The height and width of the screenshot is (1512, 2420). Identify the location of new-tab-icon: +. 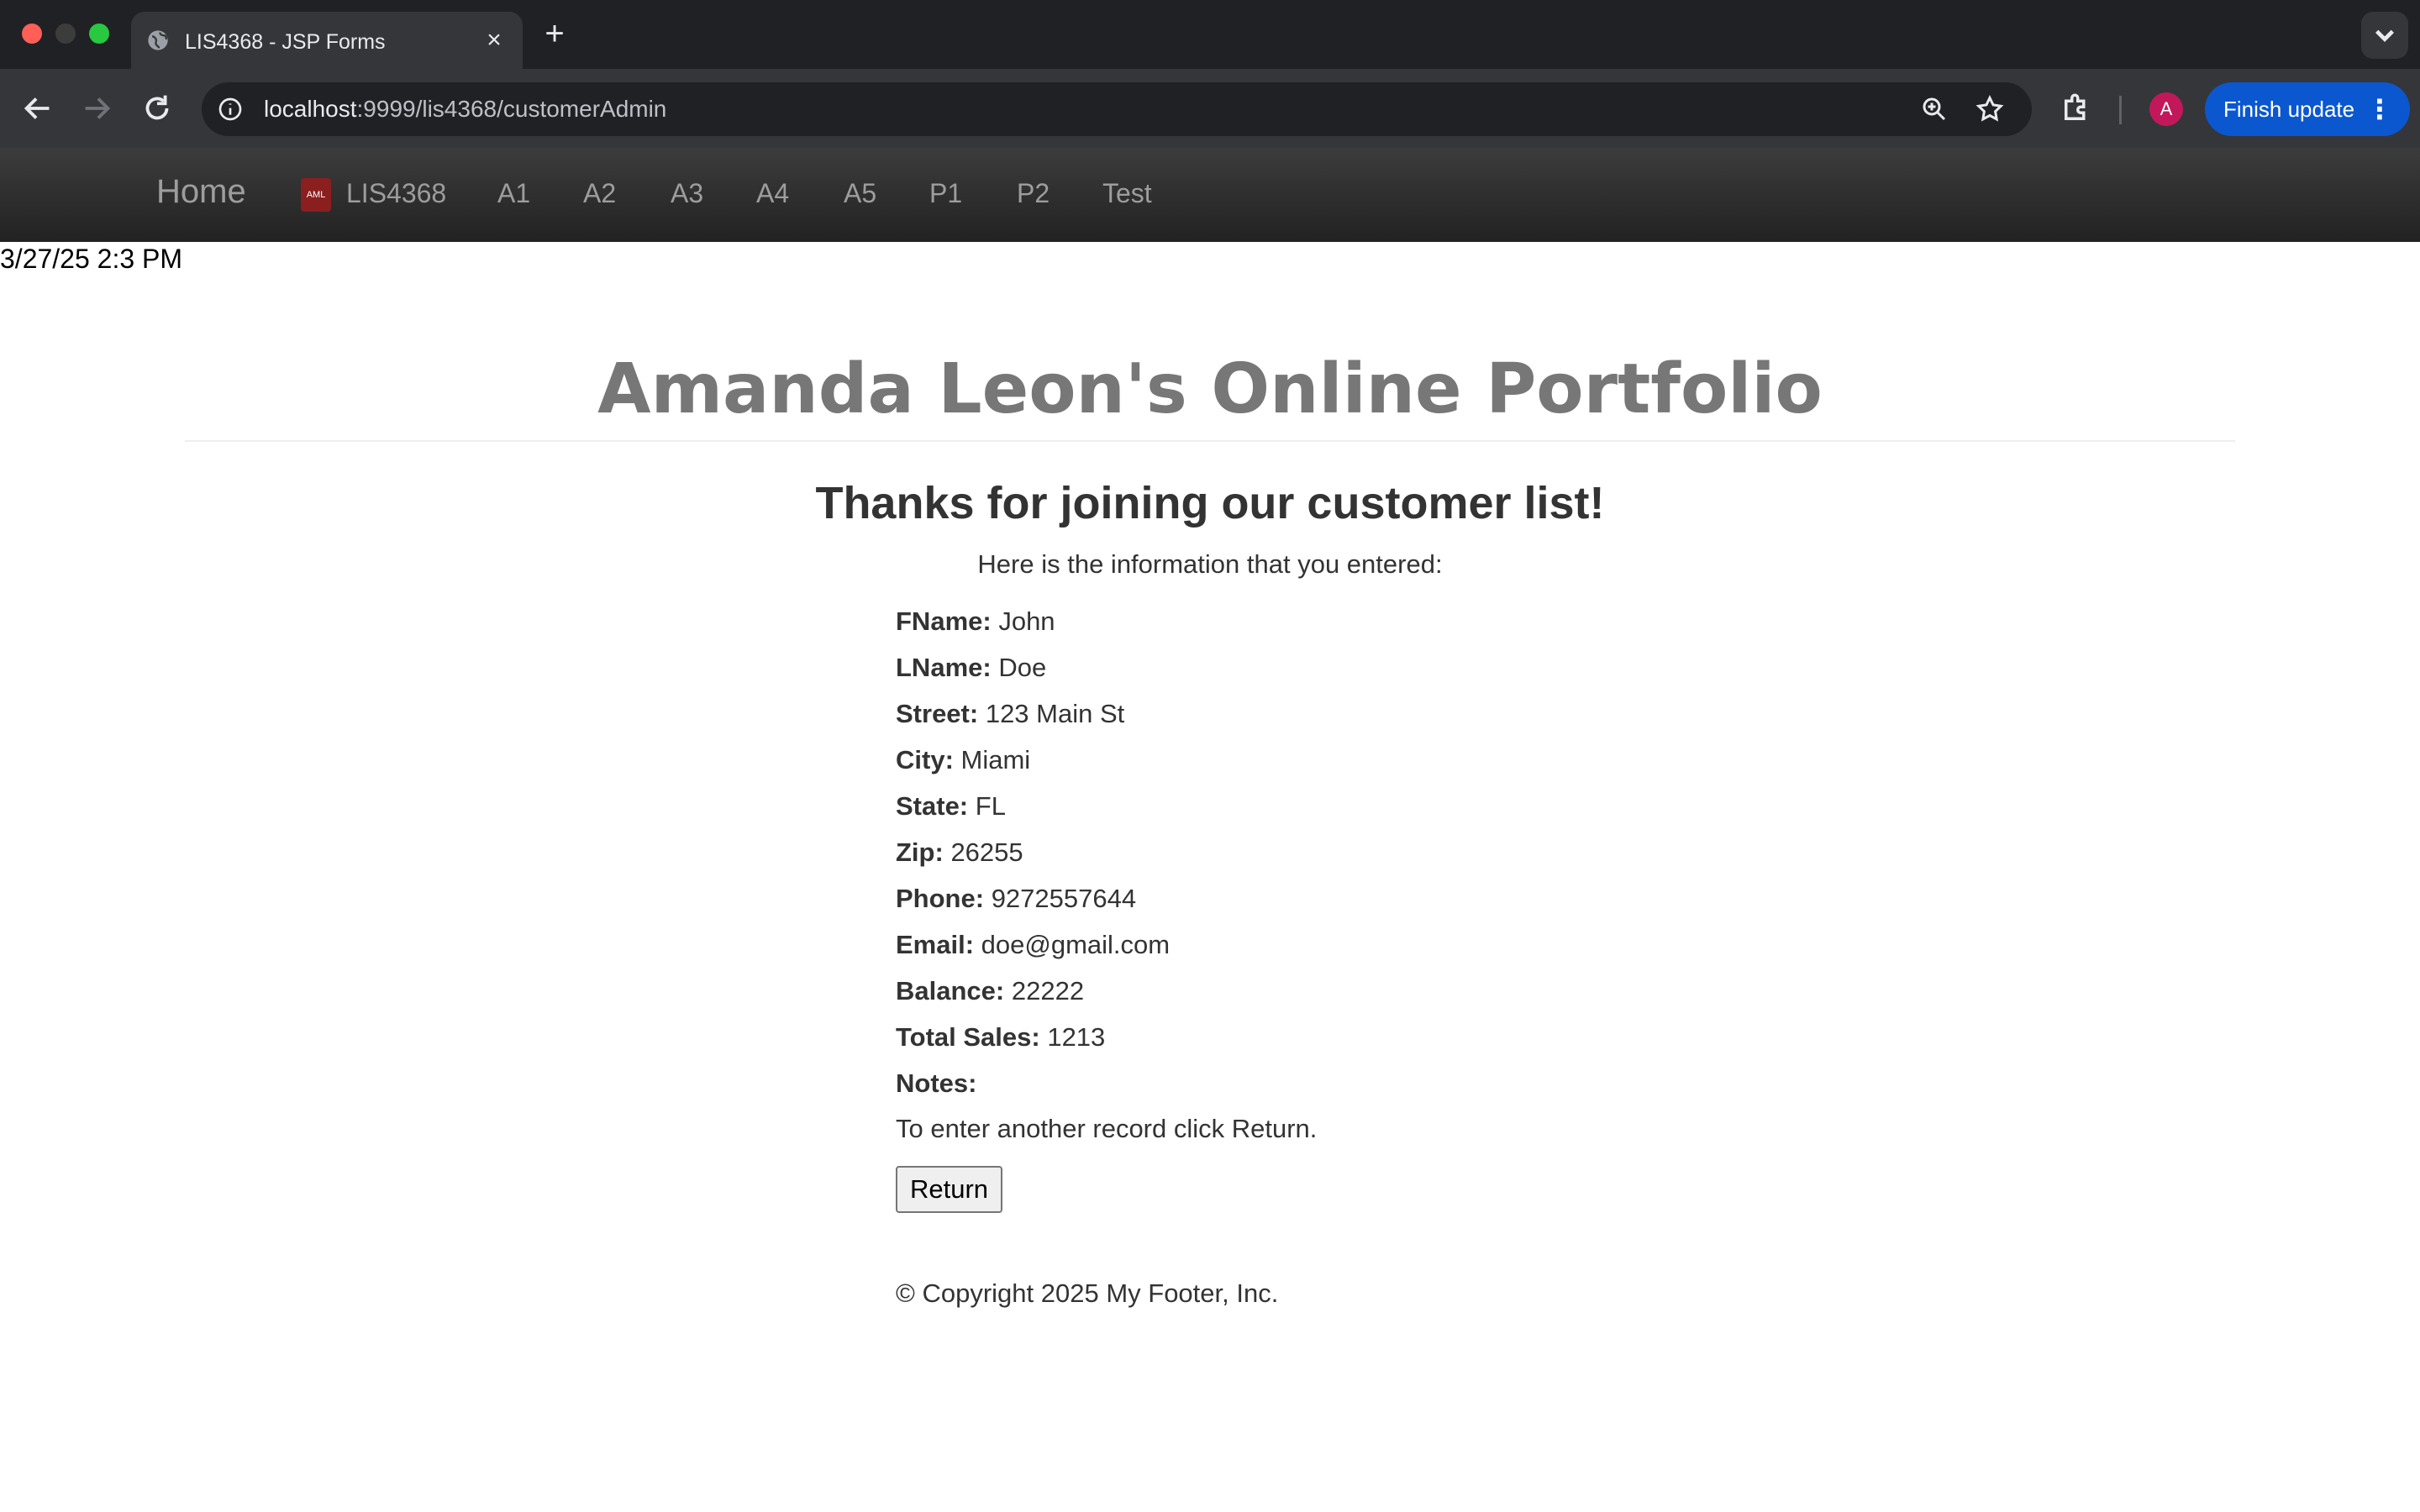
(554, 33).